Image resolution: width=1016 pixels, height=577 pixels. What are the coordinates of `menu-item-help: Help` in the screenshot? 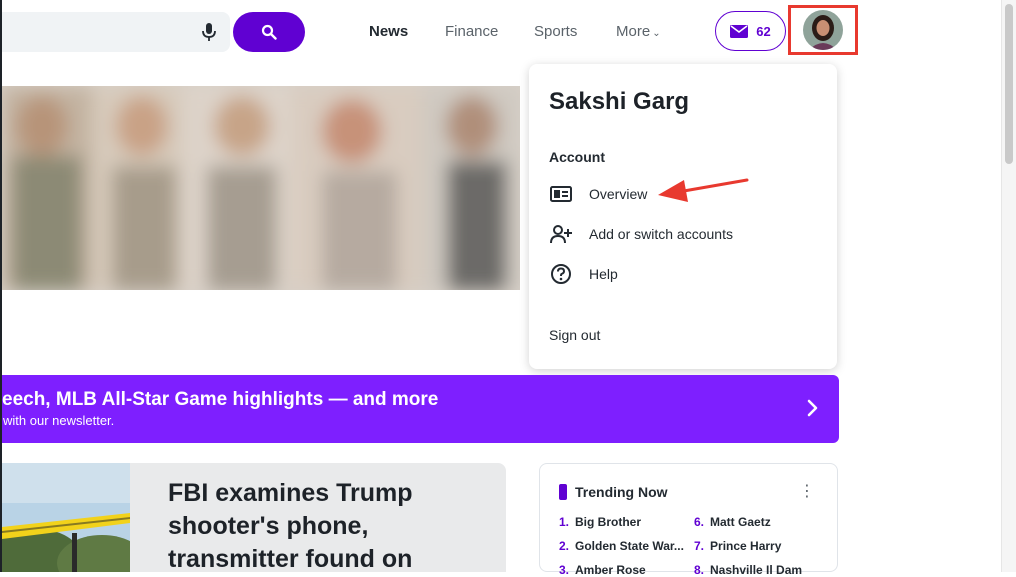 It's located at (583, 274).